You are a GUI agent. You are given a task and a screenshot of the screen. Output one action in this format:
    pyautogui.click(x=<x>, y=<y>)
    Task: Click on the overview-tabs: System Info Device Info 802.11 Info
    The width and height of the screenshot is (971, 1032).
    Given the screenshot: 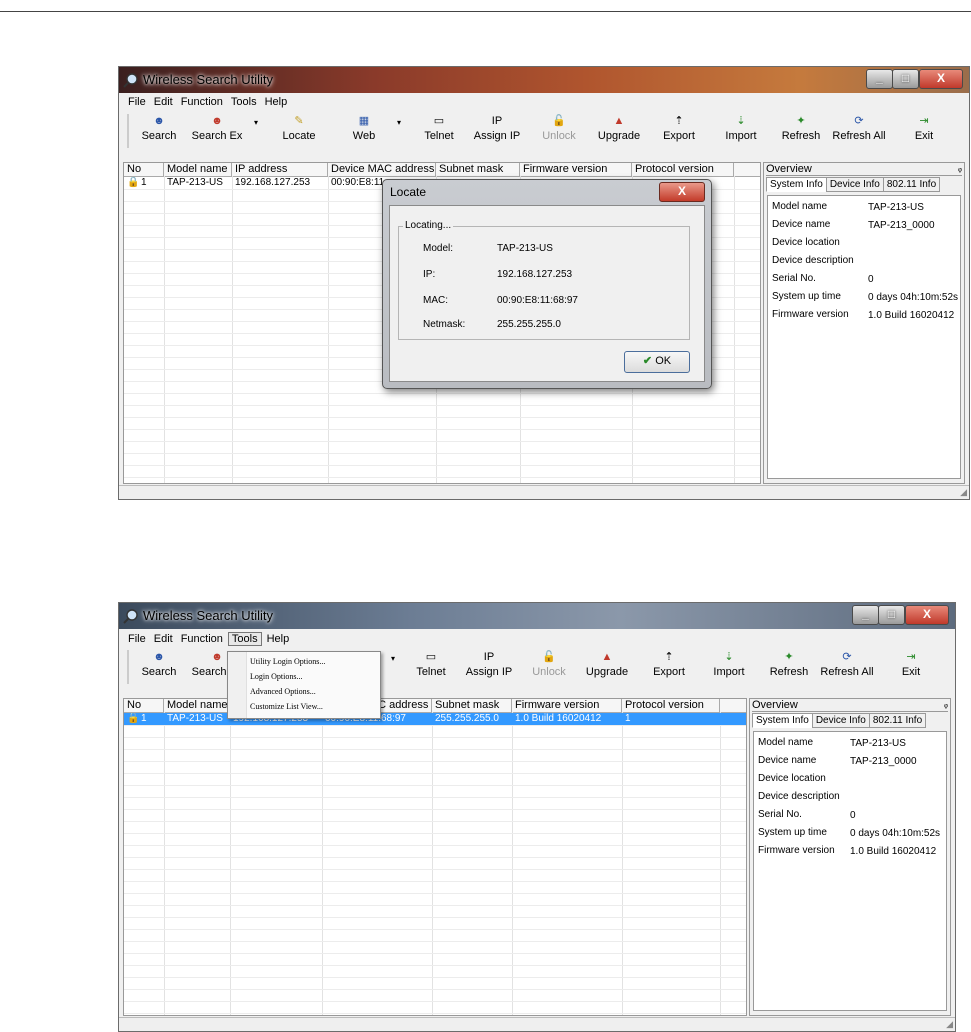 What is the action you would take?
    pyautogui.click(x=839, y=721)
    